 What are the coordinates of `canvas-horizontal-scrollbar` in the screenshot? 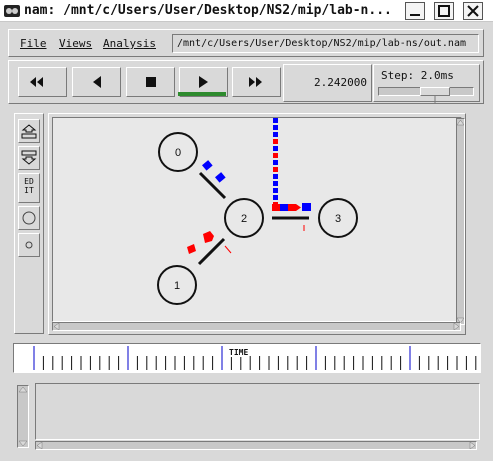 It's located at (256, 326).